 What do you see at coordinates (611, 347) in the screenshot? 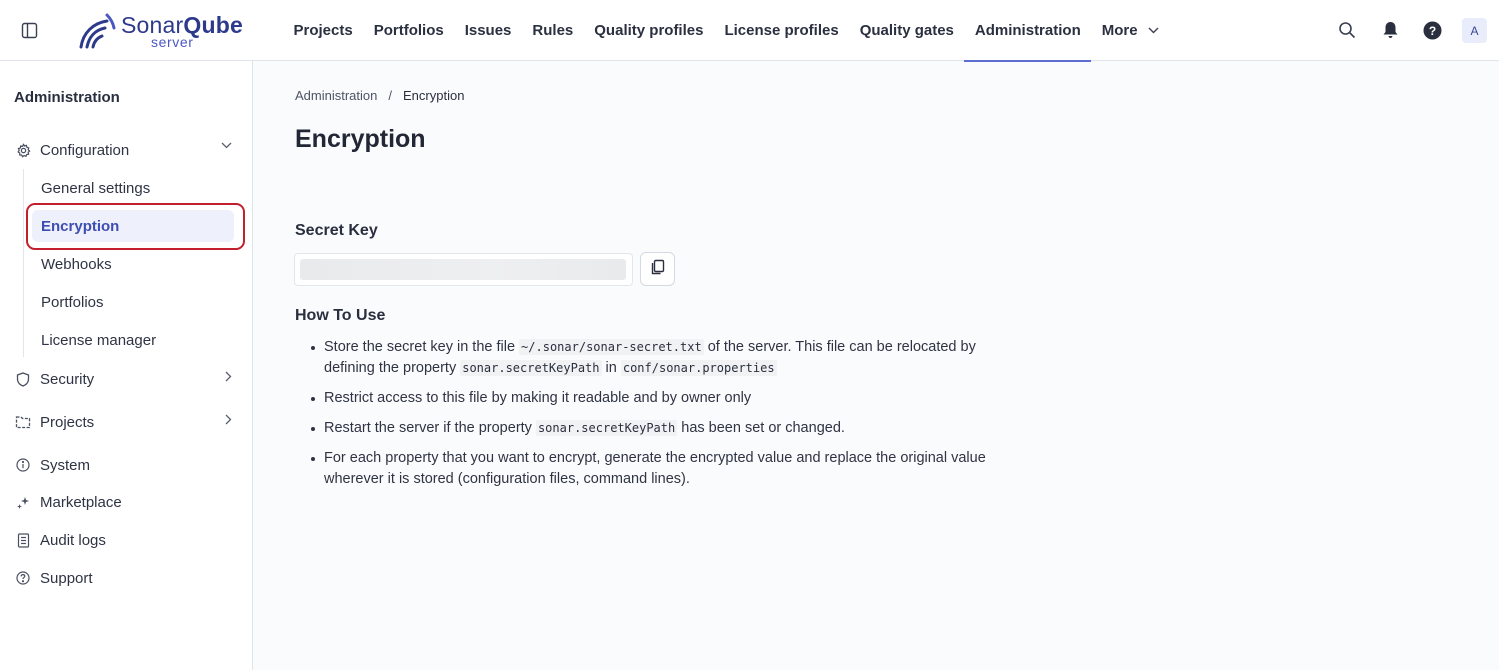
I see `code-file-path: ~/.sonar/sonar-secret.txt` at bounding box center [611, 347].